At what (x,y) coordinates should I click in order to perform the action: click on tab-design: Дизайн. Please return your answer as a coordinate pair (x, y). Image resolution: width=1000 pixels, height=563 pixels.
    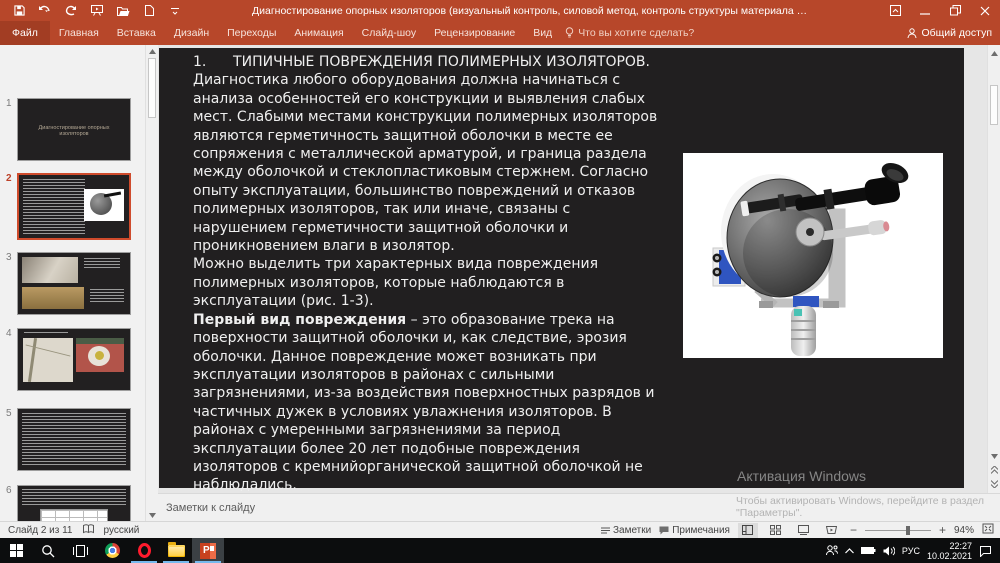
    Looking at the image, I should click on (191, 33).